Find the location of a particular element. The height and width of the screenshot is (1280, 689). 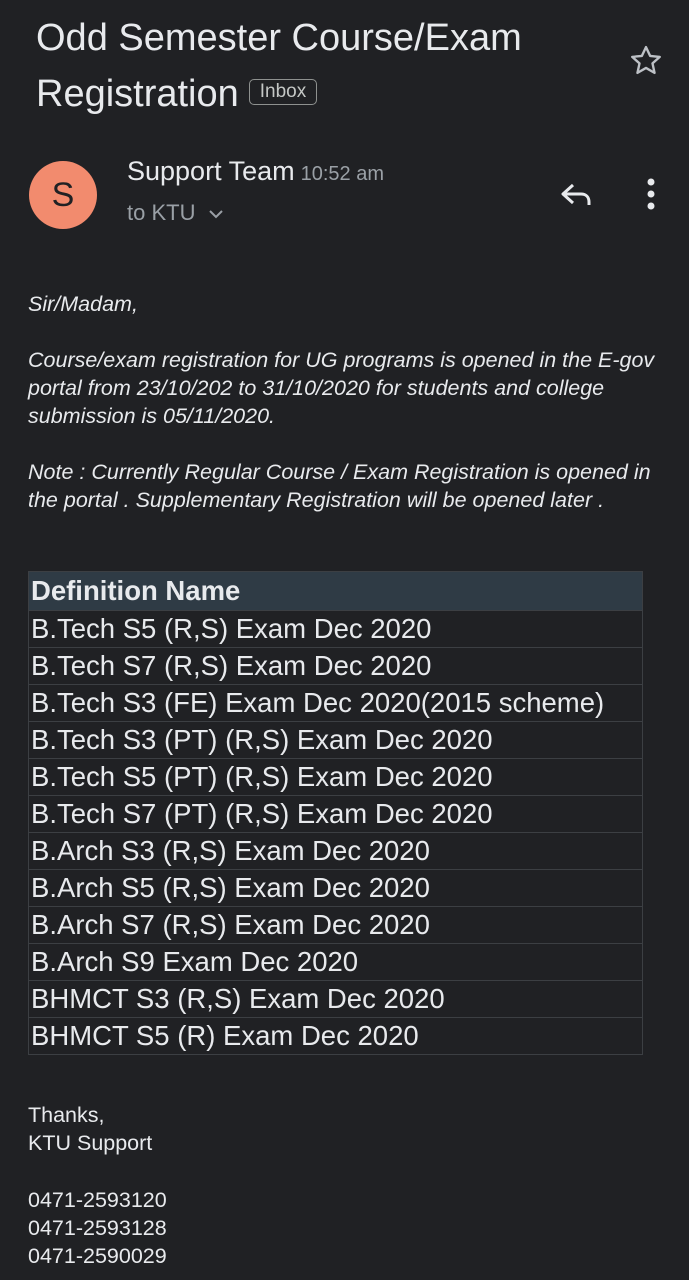

message-time: 10:52 am is located at coordinates (342, 174).